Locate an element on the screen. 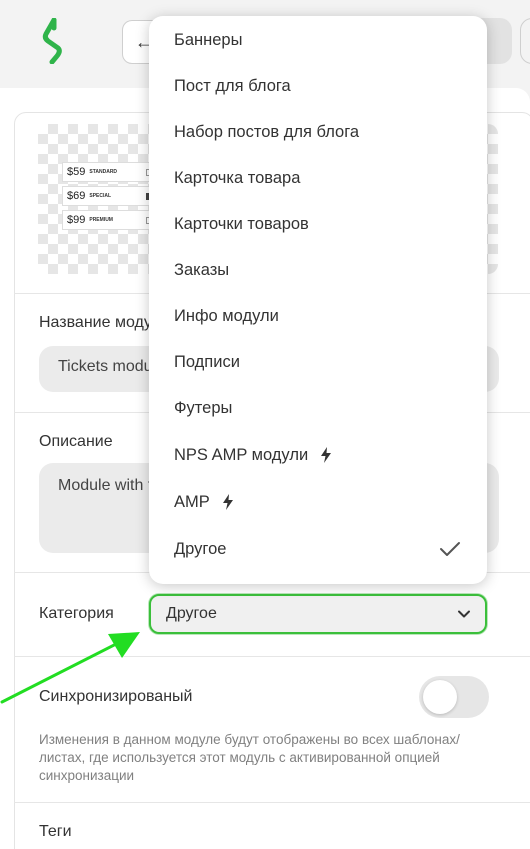 Image resolution: width=530 pixels, height=849 pixels. app-logo-icon is located at coordinates (55, 41).